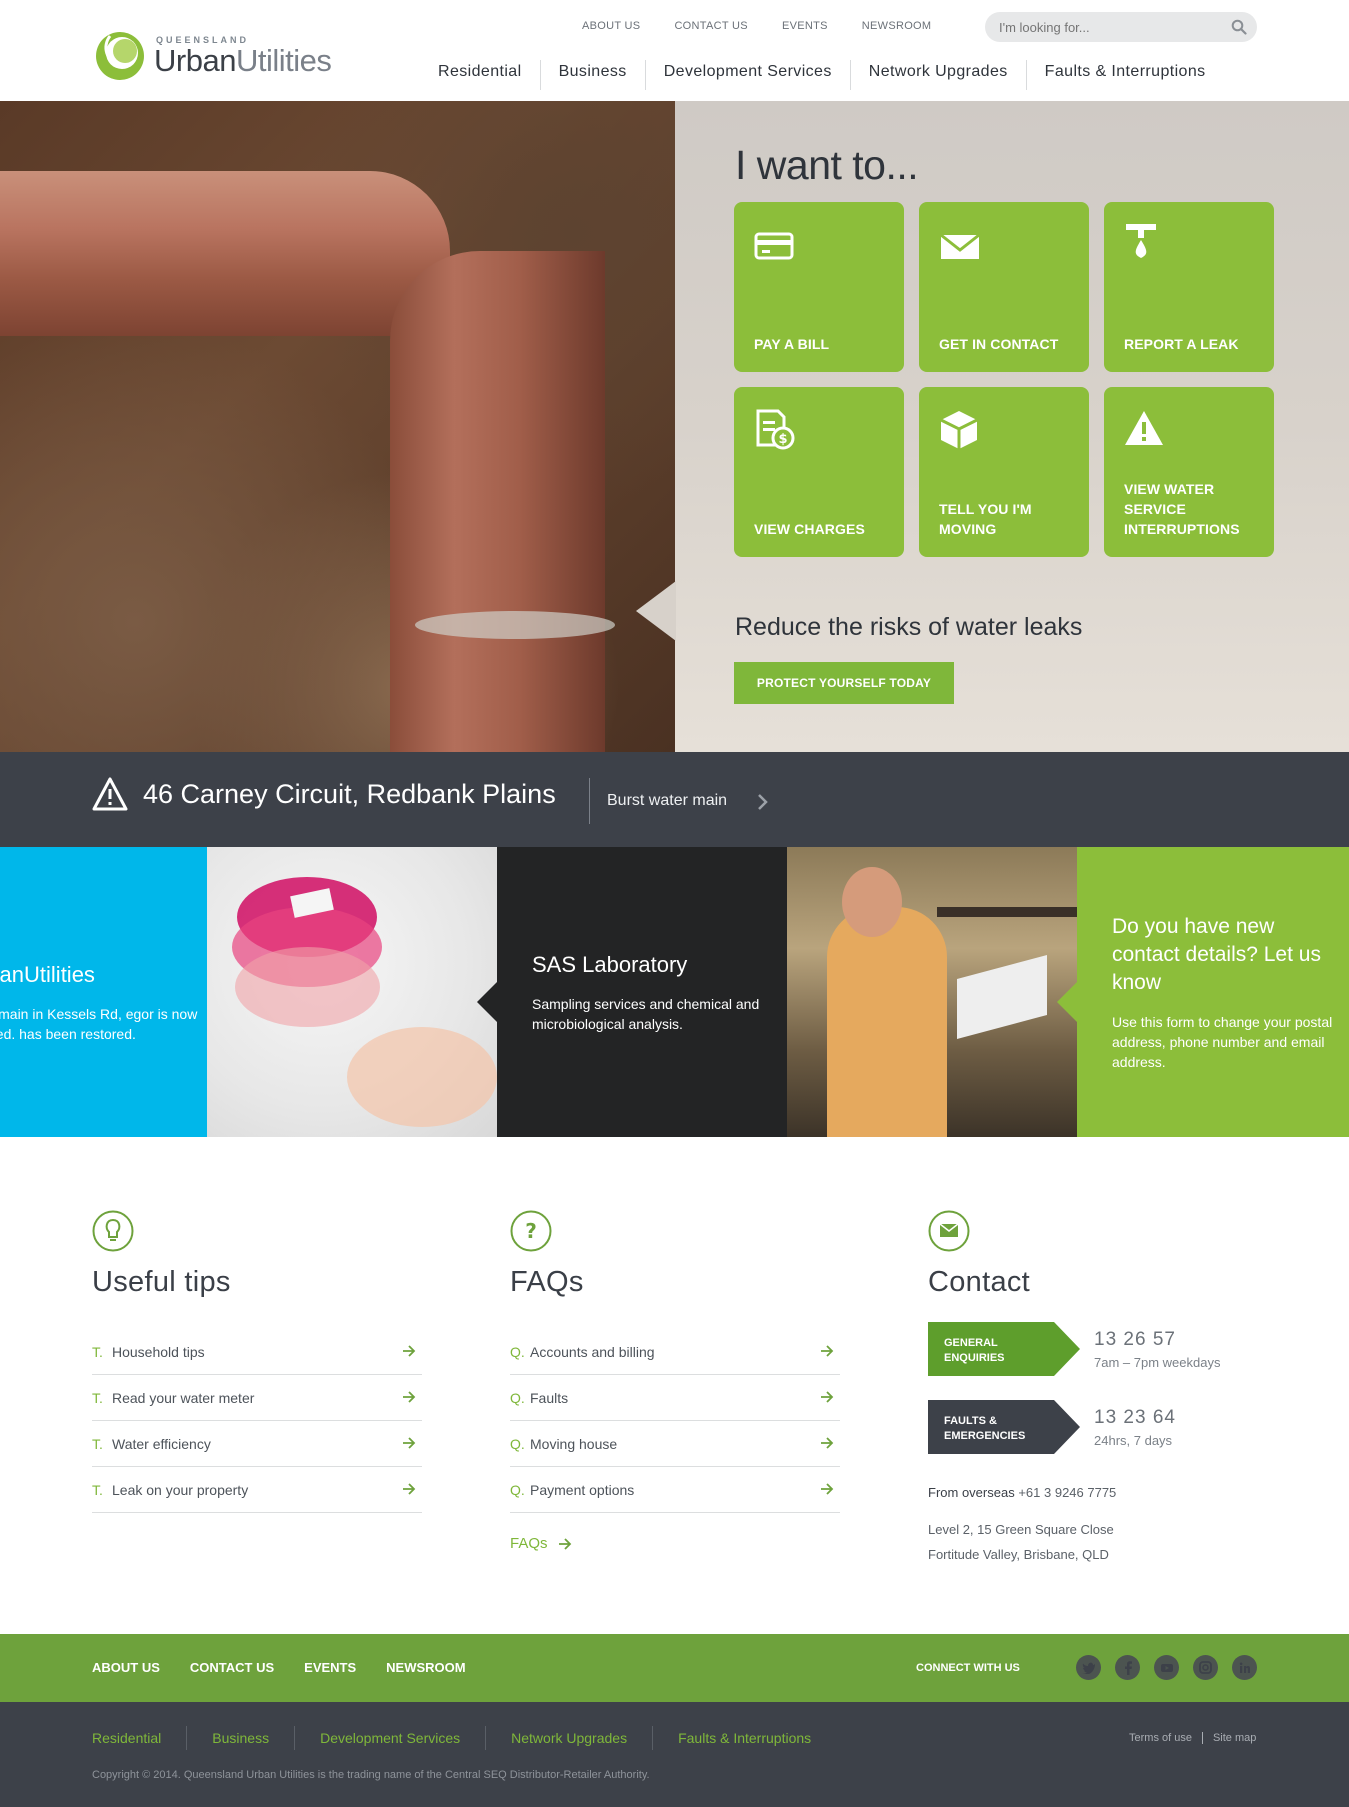 The width and height of the screenshot is (1349, 1807). I want to click on feature-sas-title: SAS Laboratory, so click(610, 964).